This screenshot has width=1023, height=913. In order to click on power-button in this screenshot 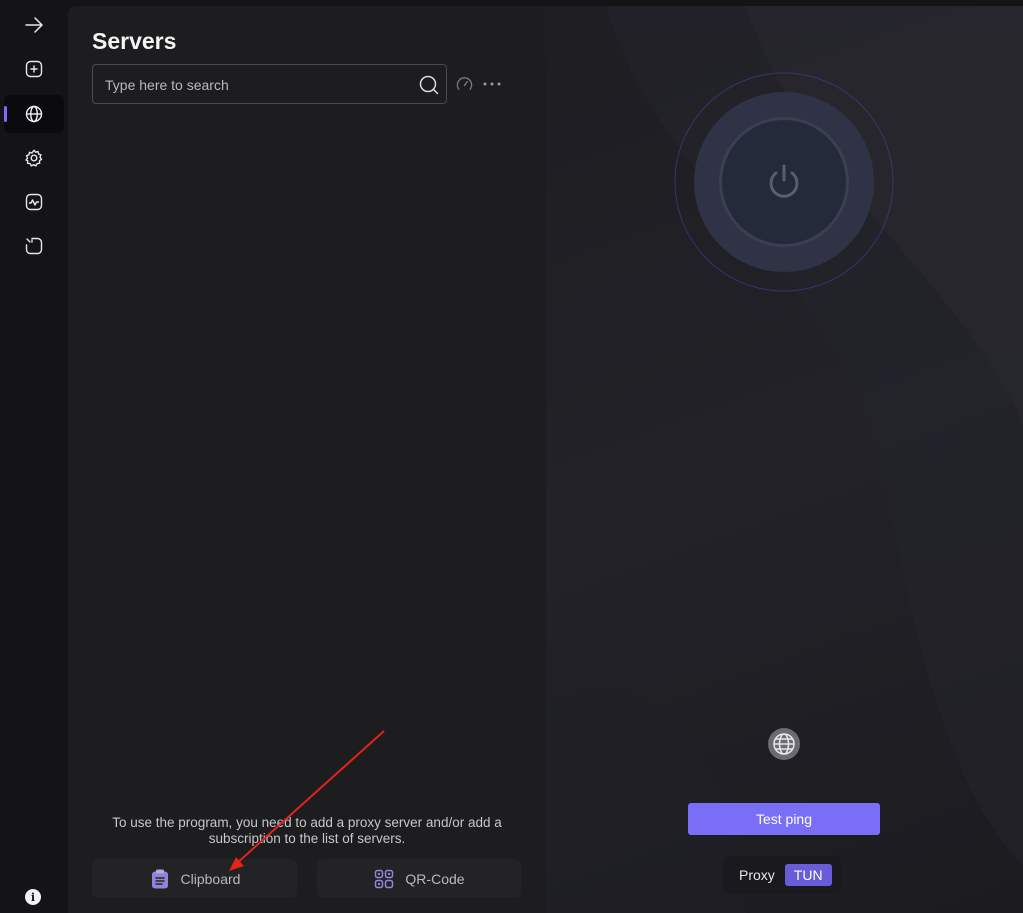, I will do `click(784, 182)`.